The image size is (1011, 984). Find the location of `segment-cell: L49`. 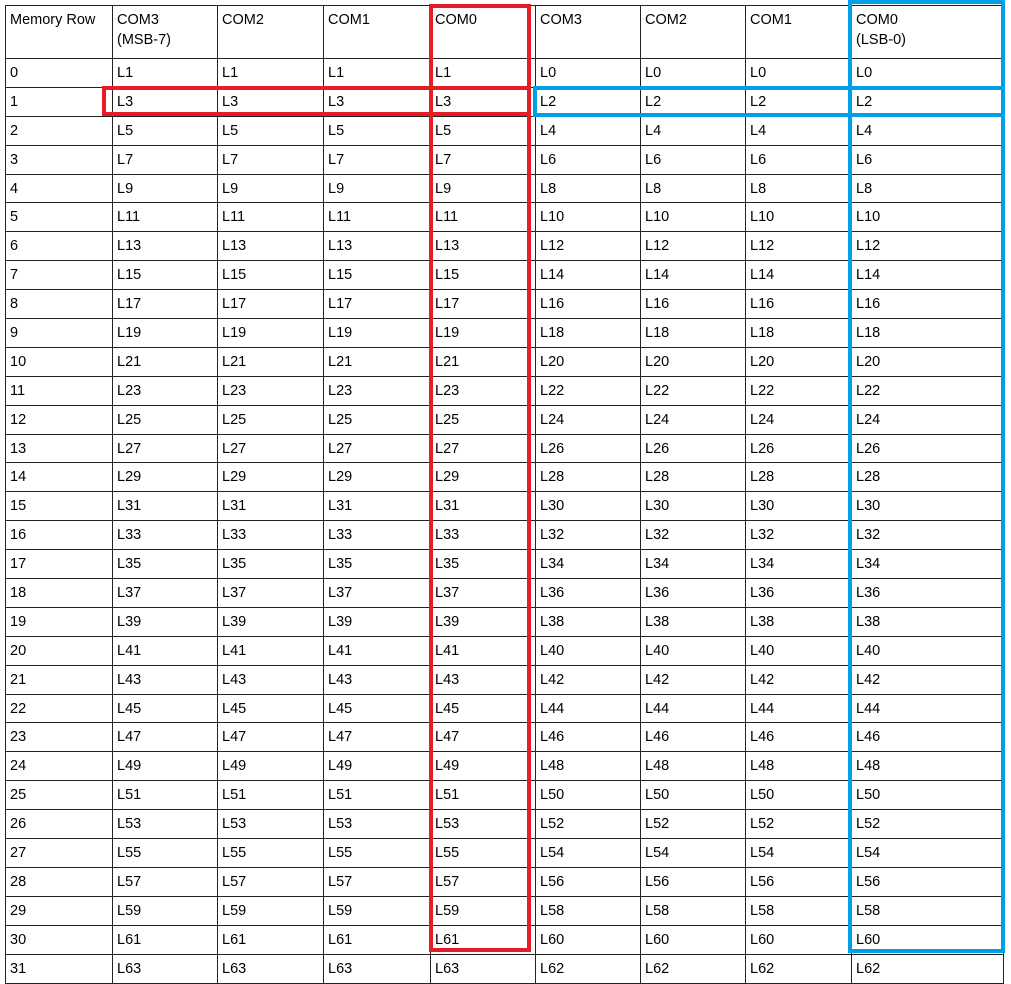

segment-cell: L49 is located at coordinates (270, 766).